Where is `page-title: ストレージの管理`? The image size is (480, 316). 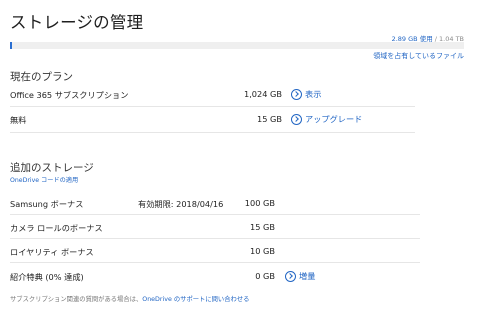 page-title: ストレージの管理 is located at coordinates (77, 22).